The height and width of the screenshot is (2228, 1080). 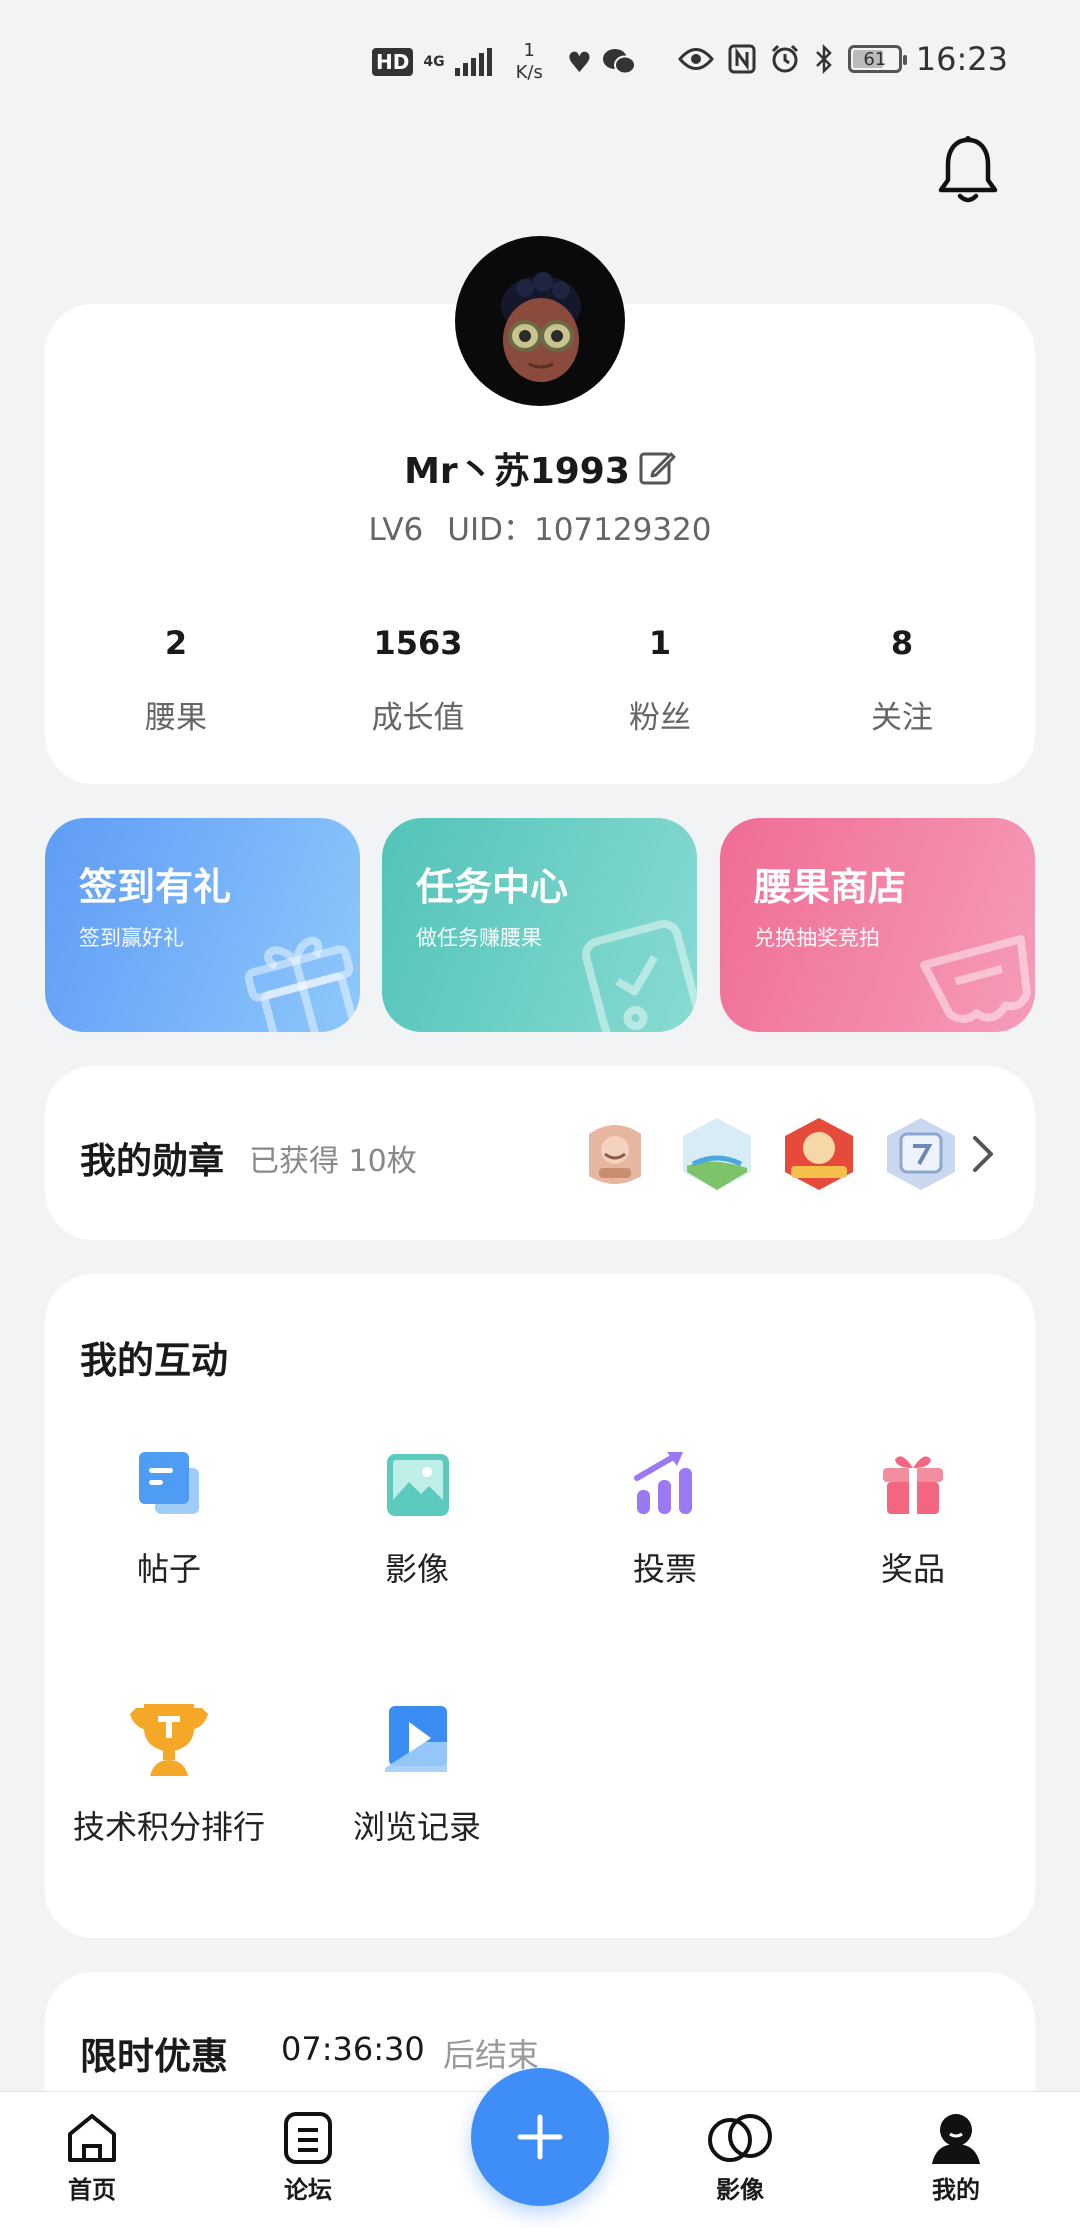 I want to click on interactions-title: 我的互动, so click(x=154, y=1360).